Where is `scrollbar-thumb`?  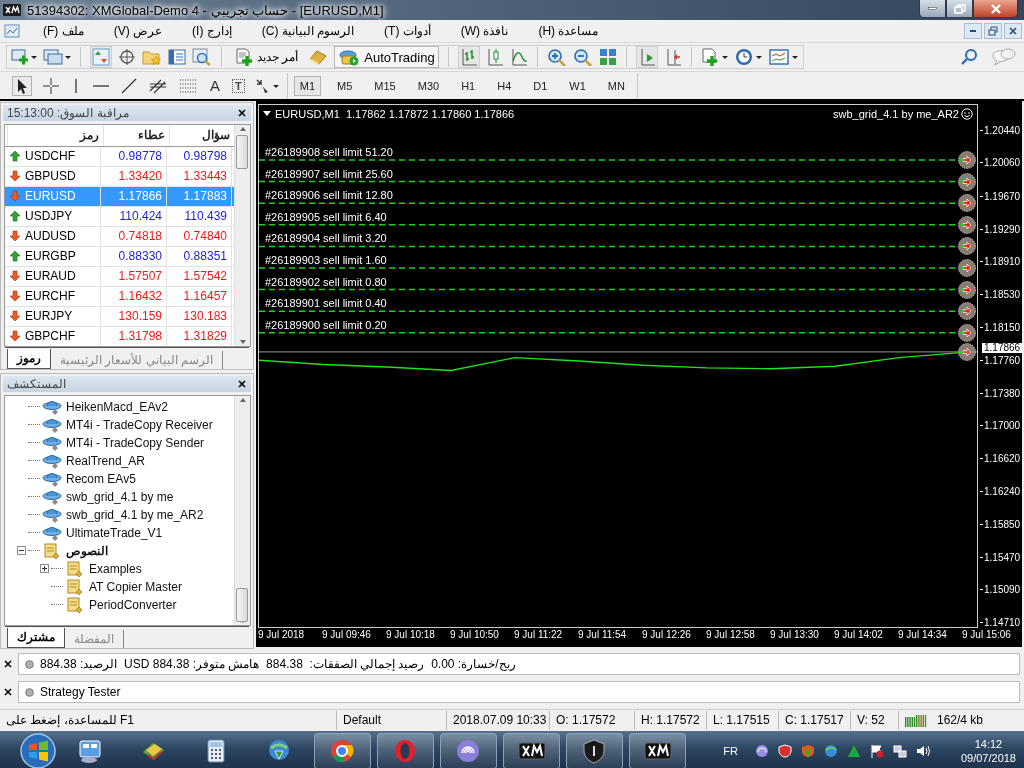
scrollbar-thumb is located at coordinates (242, 604).